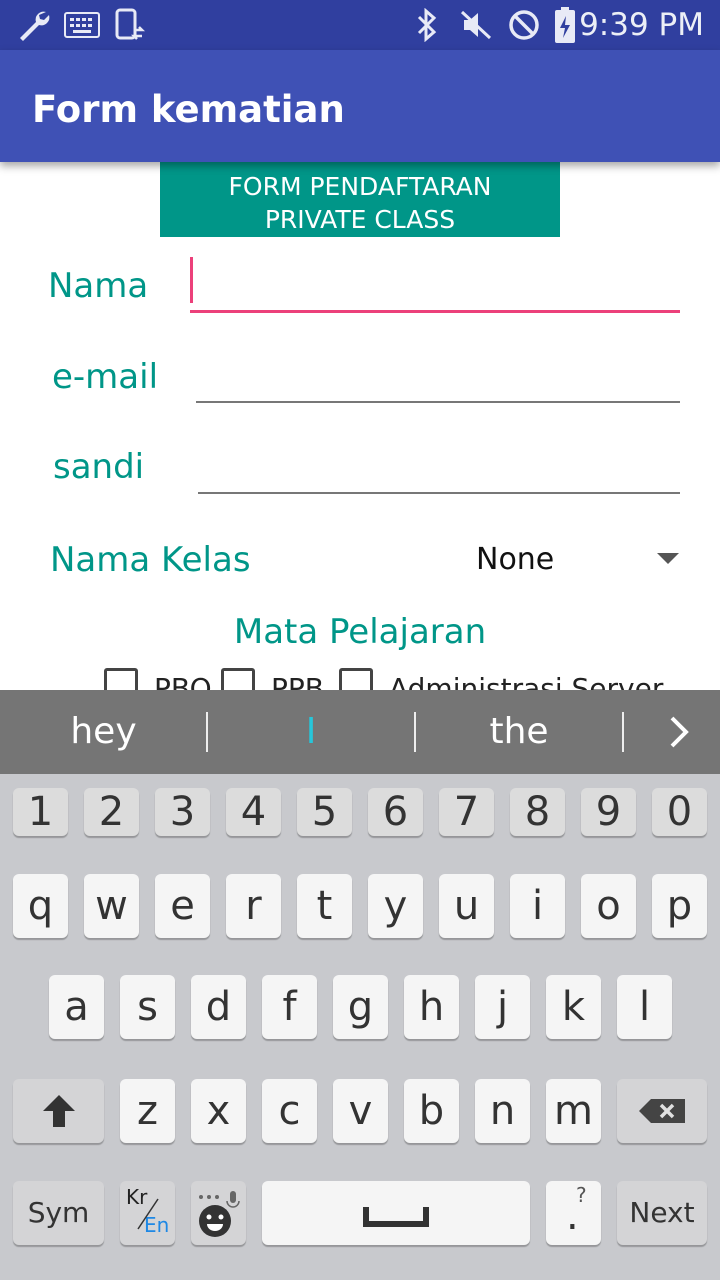  Describe the element at coordinates (360, 186) in the screenshot. I see `form-header-line1: FORM PENDAFTARAN` at that location.